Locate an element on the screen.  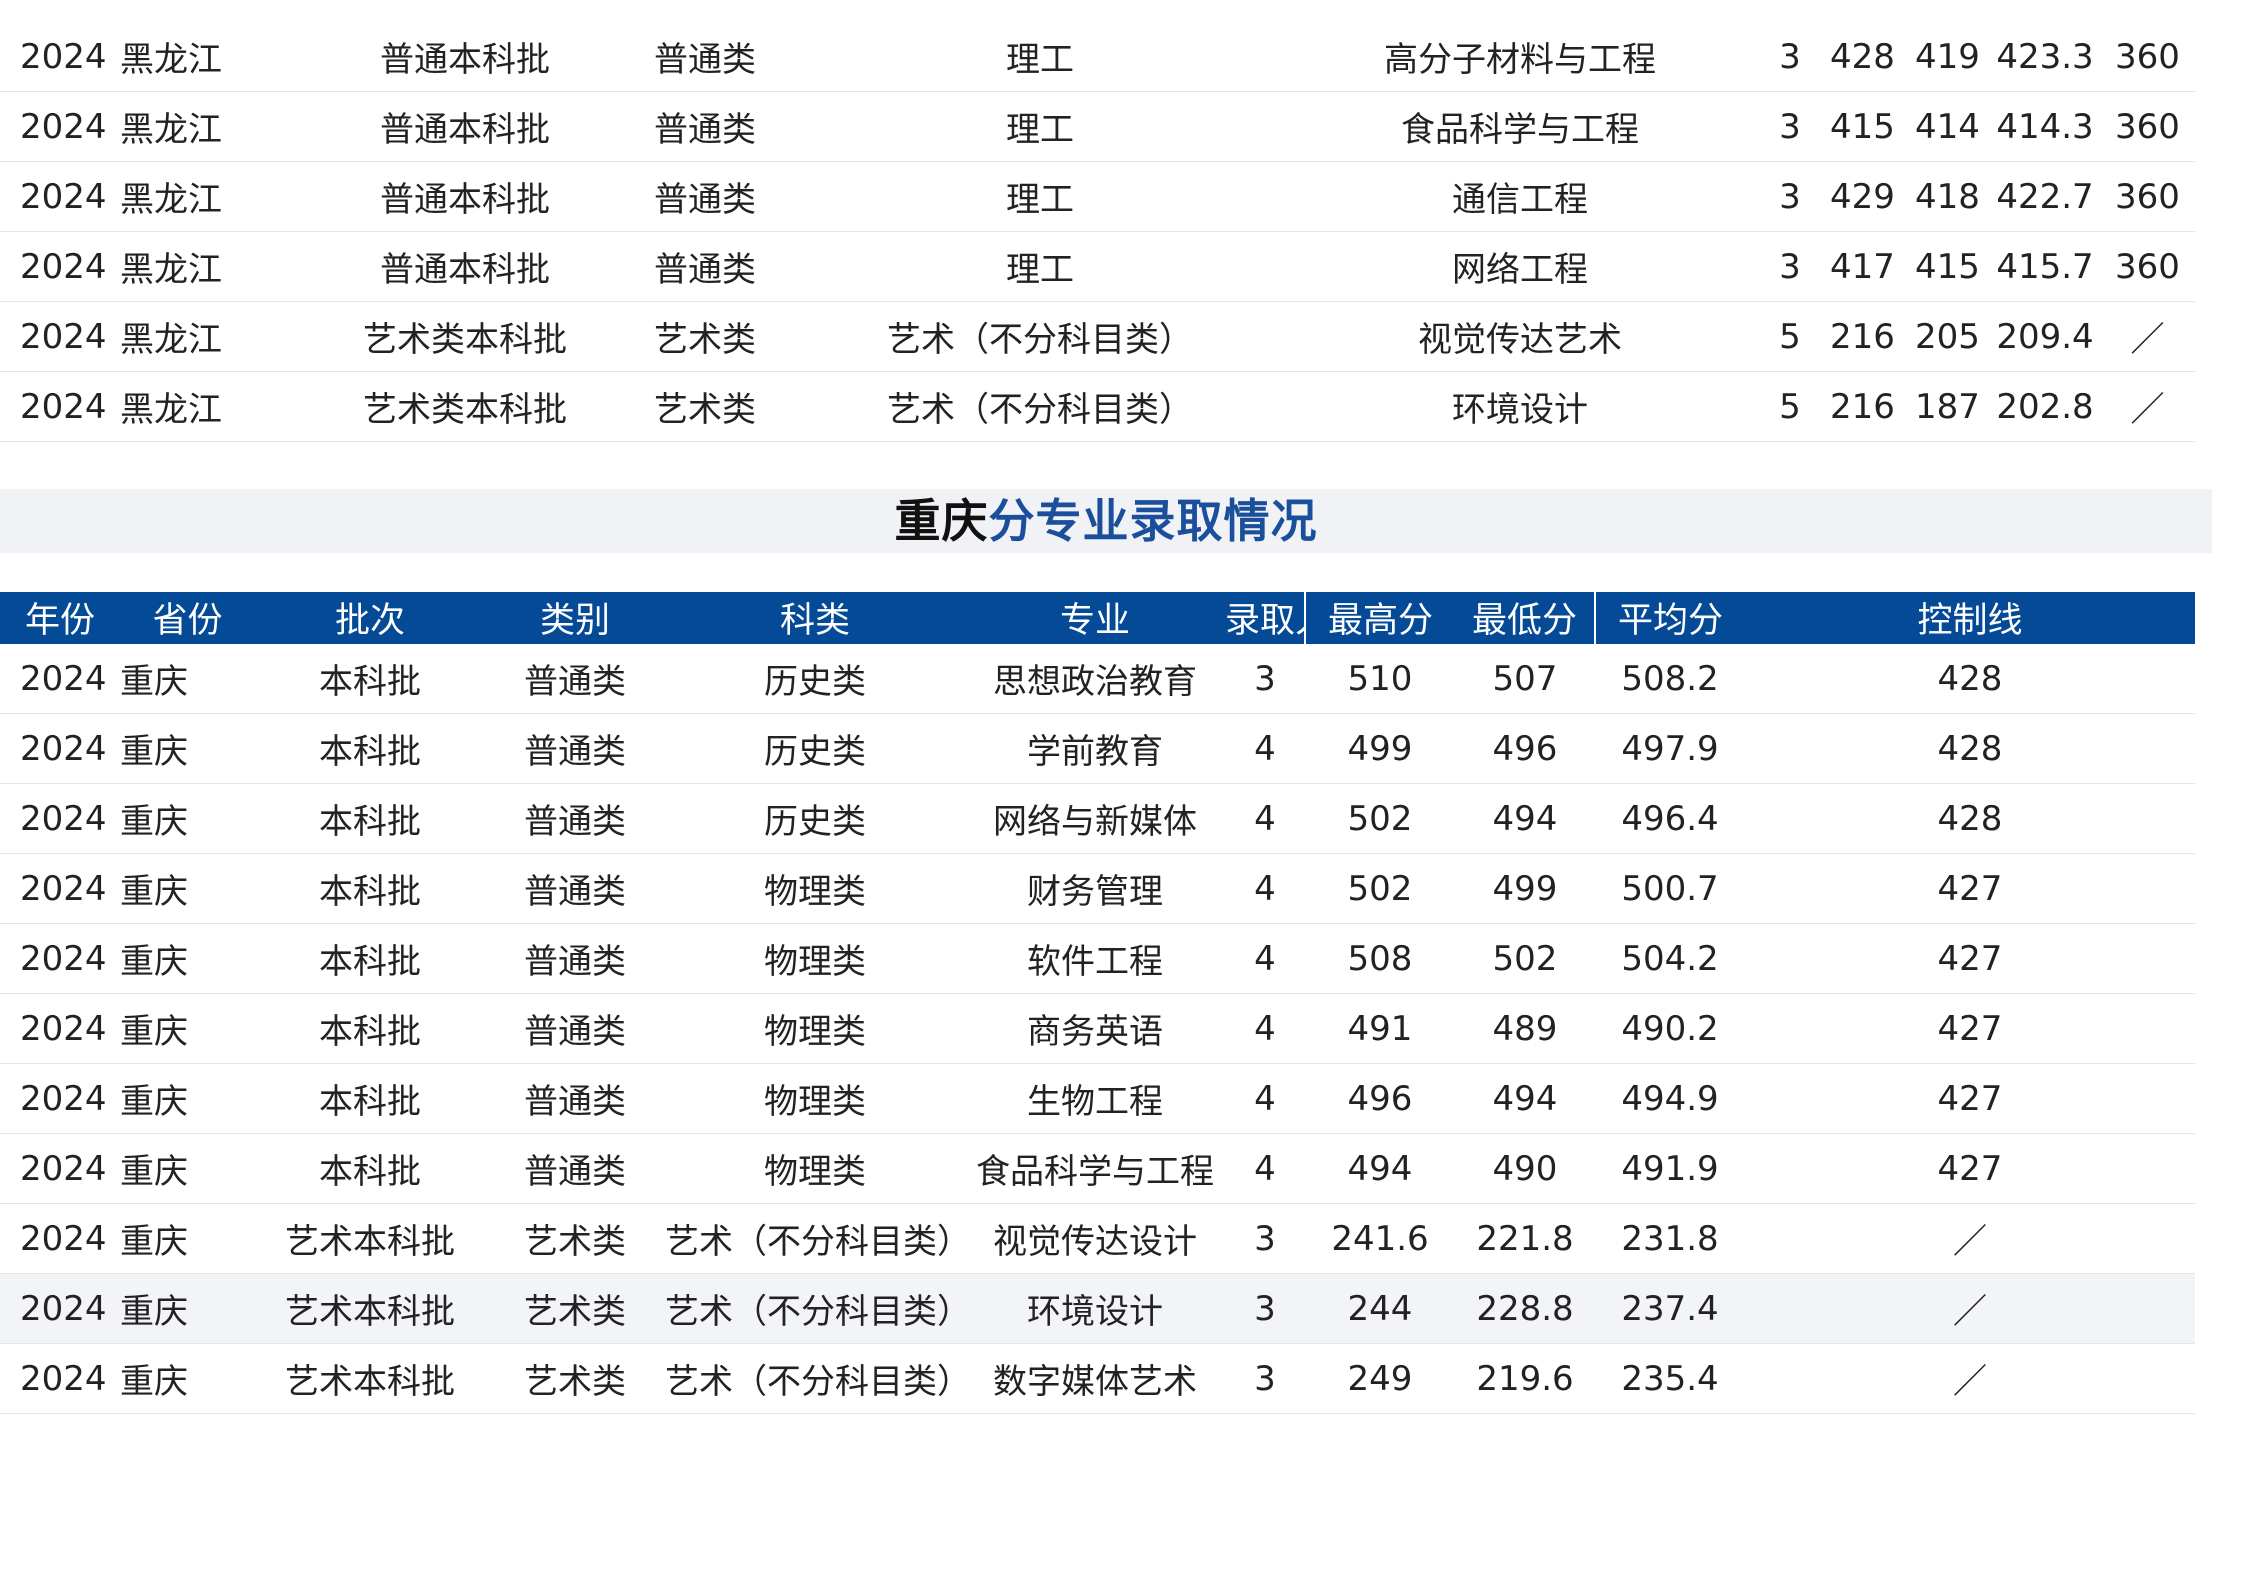
min-score-cell: 205 is located at coordinates (1947, 336).